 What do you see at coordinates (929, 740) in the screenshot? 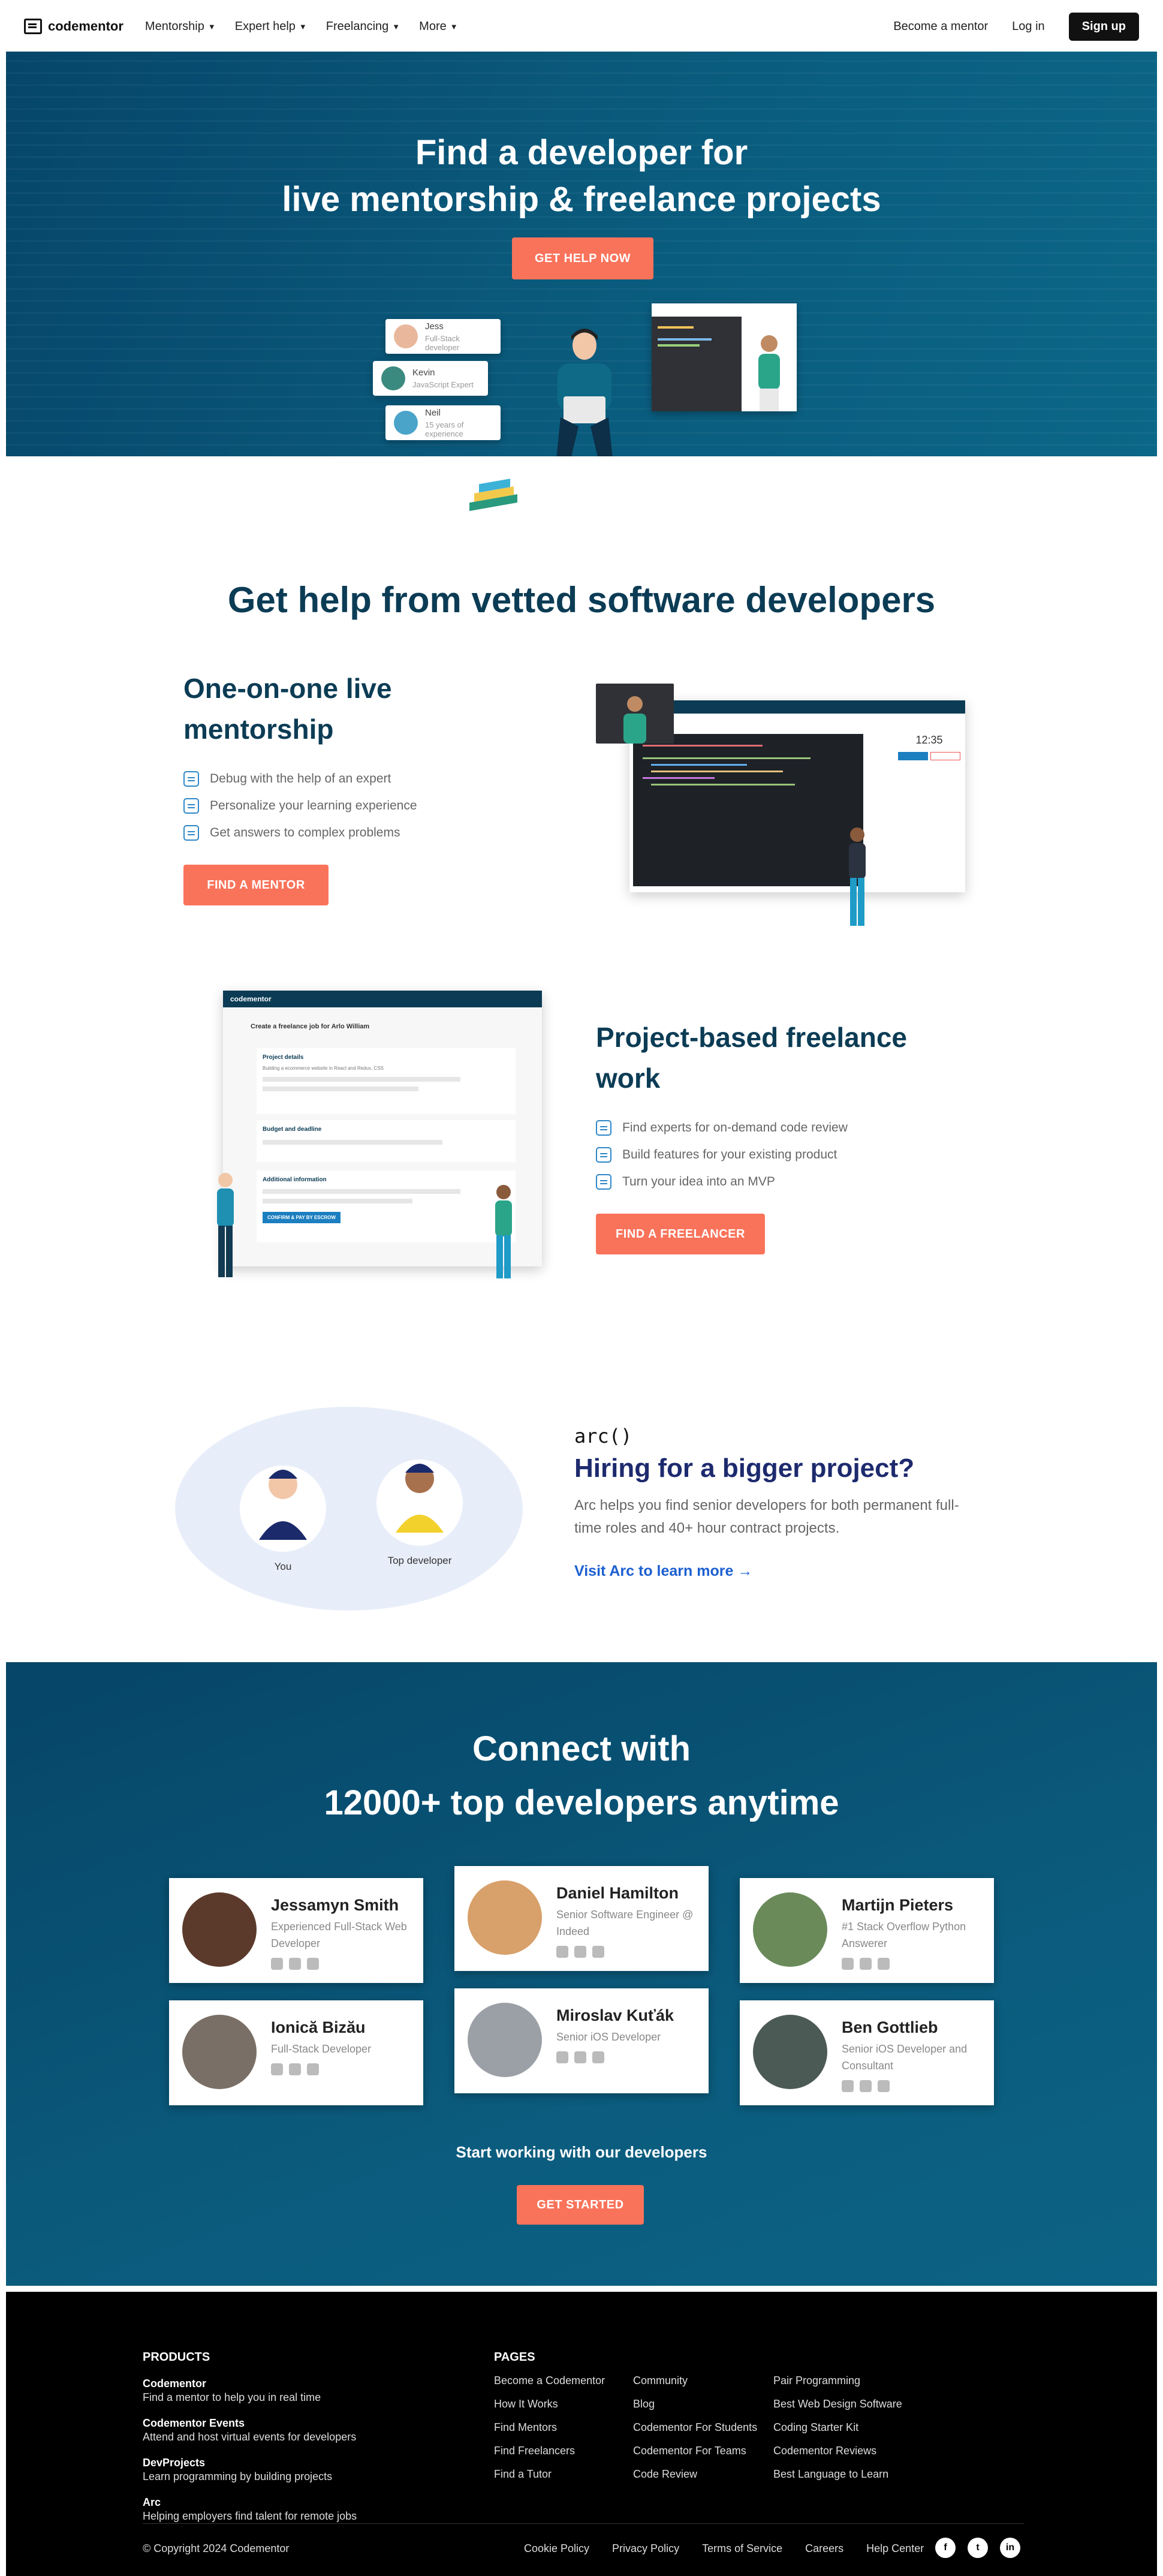
I see `session-timer: 12:35` at bounding box center [929, 740].